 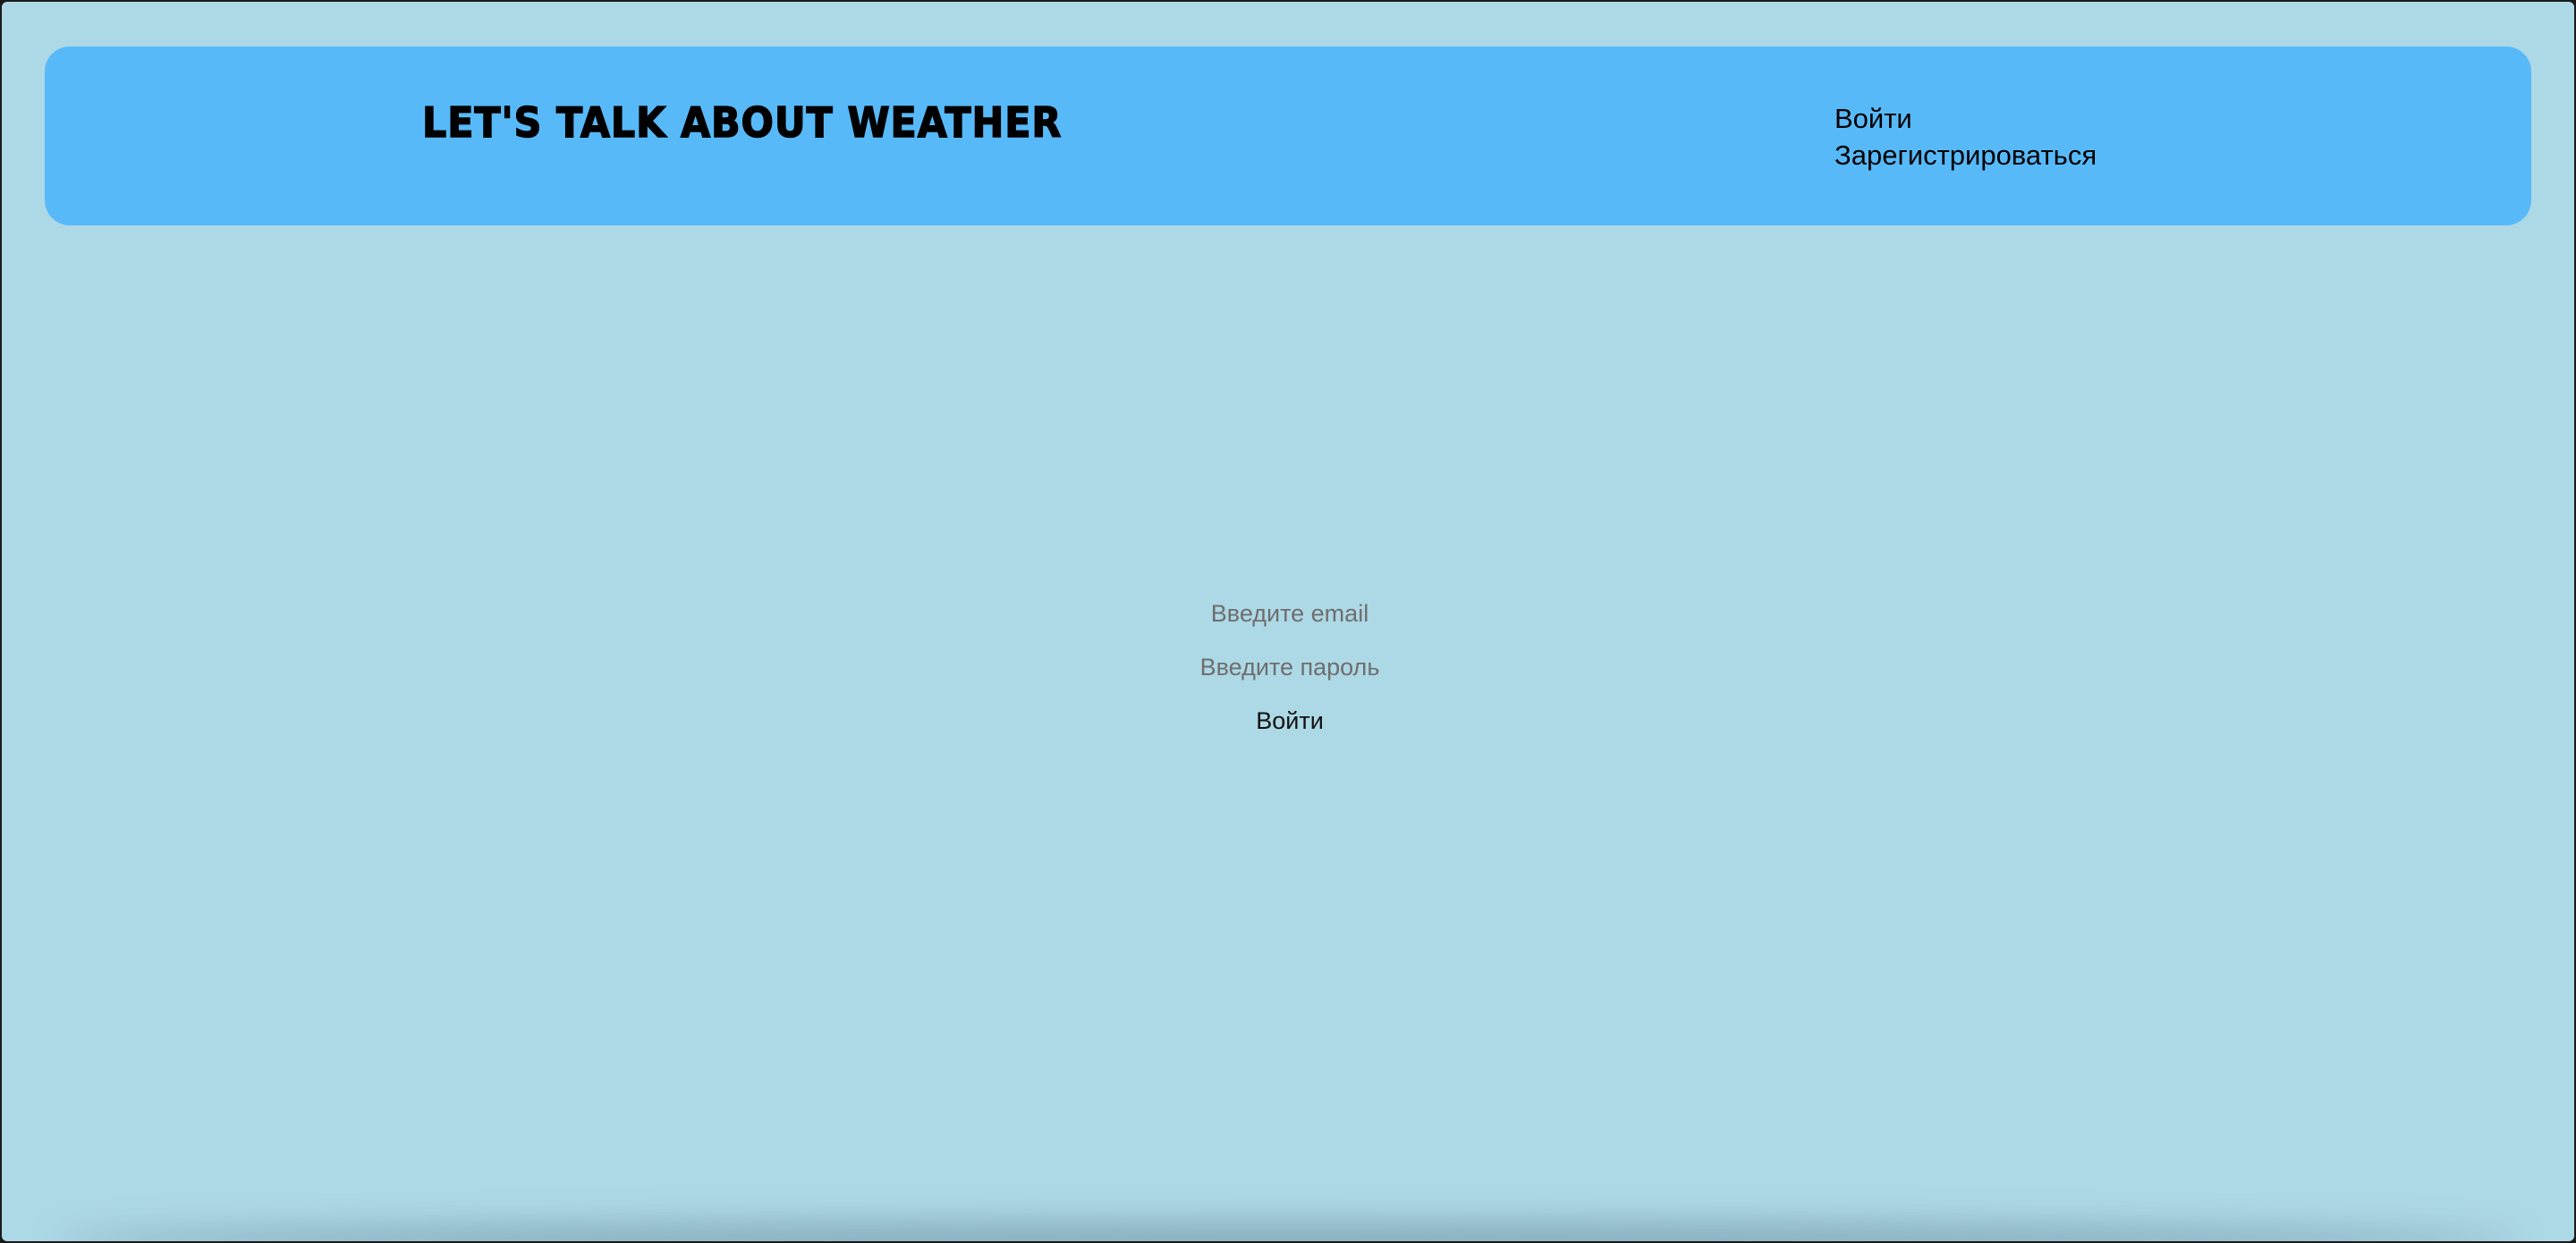 I want to click on site-header, so click(x=1288, y=136).